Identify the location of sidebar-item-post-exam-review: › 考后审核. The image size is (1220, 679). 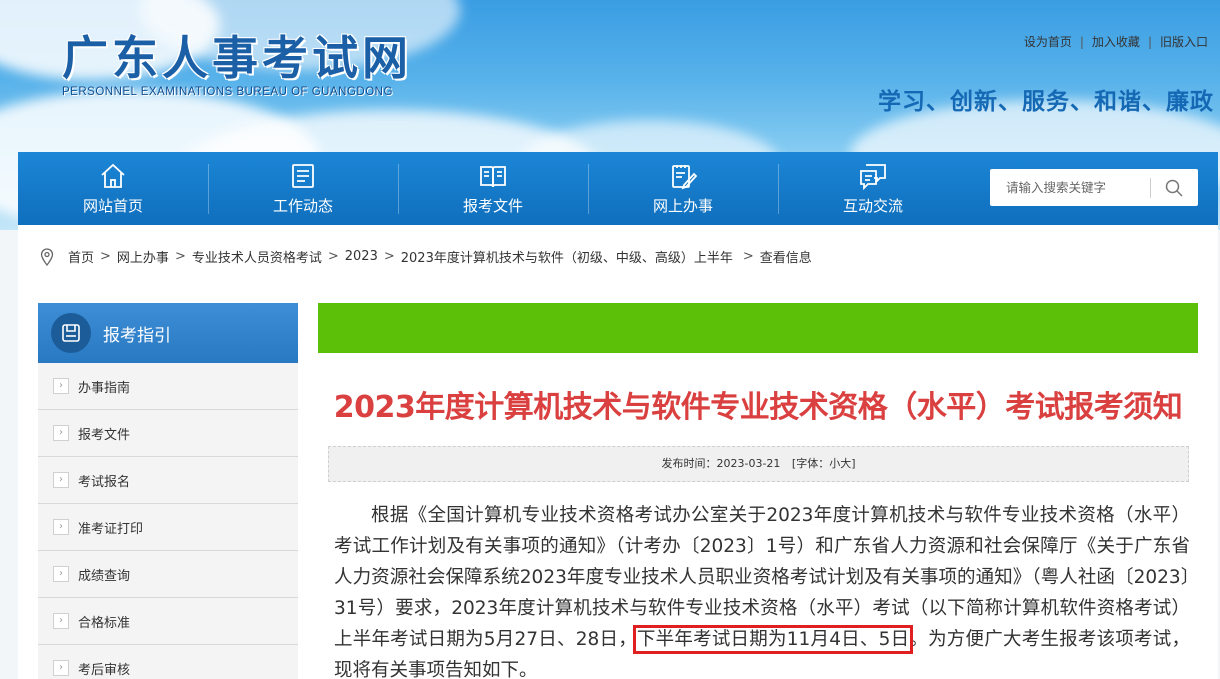
(168, 662).